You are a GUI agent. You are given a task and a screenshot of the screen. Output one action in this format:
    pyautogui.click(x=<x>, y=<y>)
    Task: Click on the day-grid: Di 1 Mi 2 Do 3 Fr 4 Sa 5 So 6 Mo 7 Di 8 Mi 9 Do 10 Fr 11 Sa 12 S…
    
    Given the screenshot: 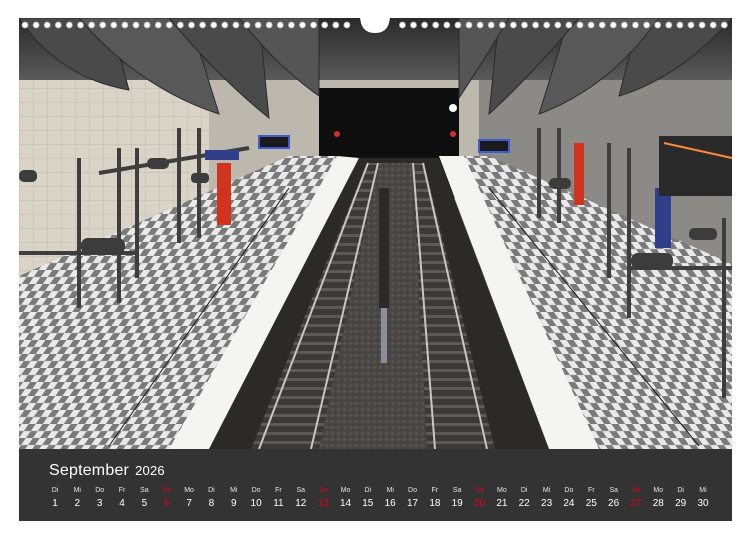 What is the action you would take?
    pyautogui.click(x=379, y=502)
    